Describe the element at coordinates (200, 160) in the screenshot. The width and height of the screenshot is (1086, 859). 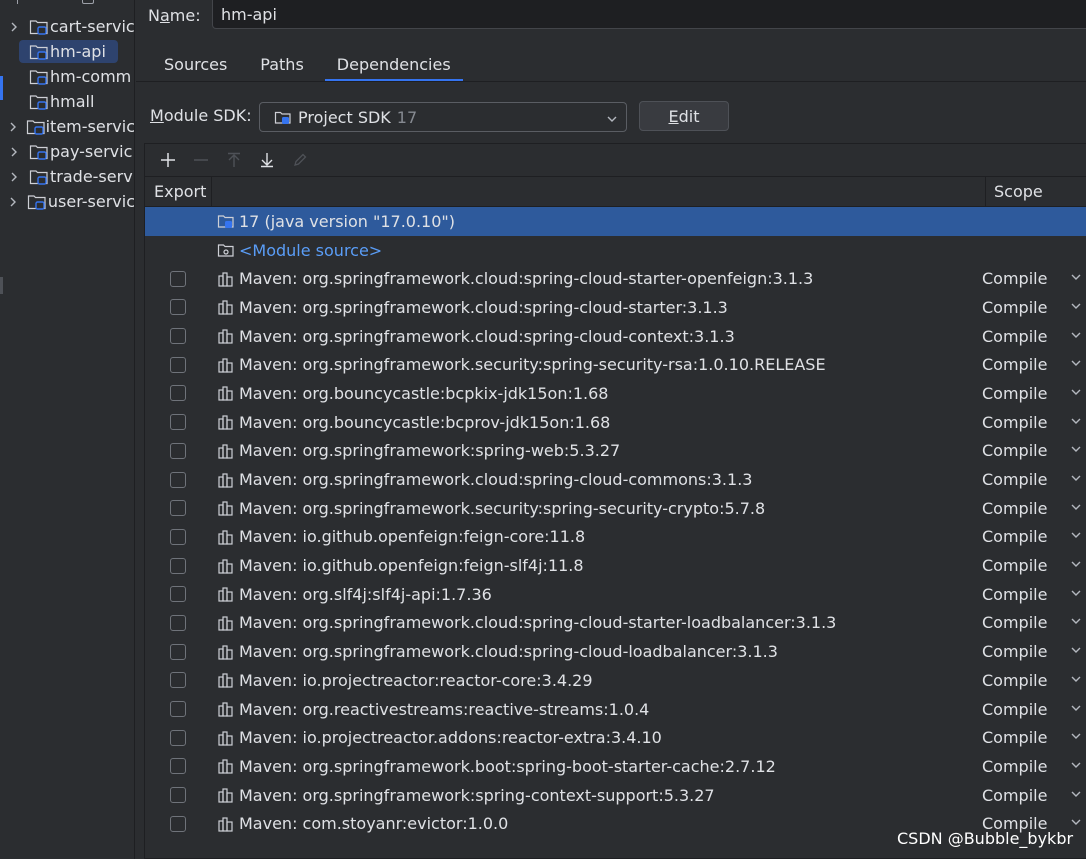
I see `remove-icon` at that location.